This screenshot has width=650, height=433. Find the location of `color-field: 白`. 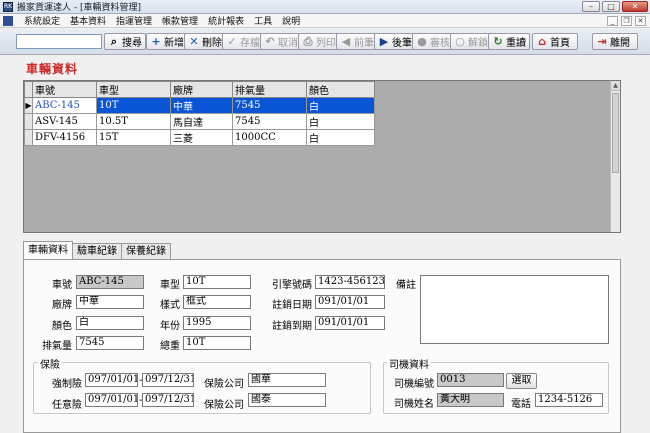

color-field: 白 is located at coordinates (110, 323).